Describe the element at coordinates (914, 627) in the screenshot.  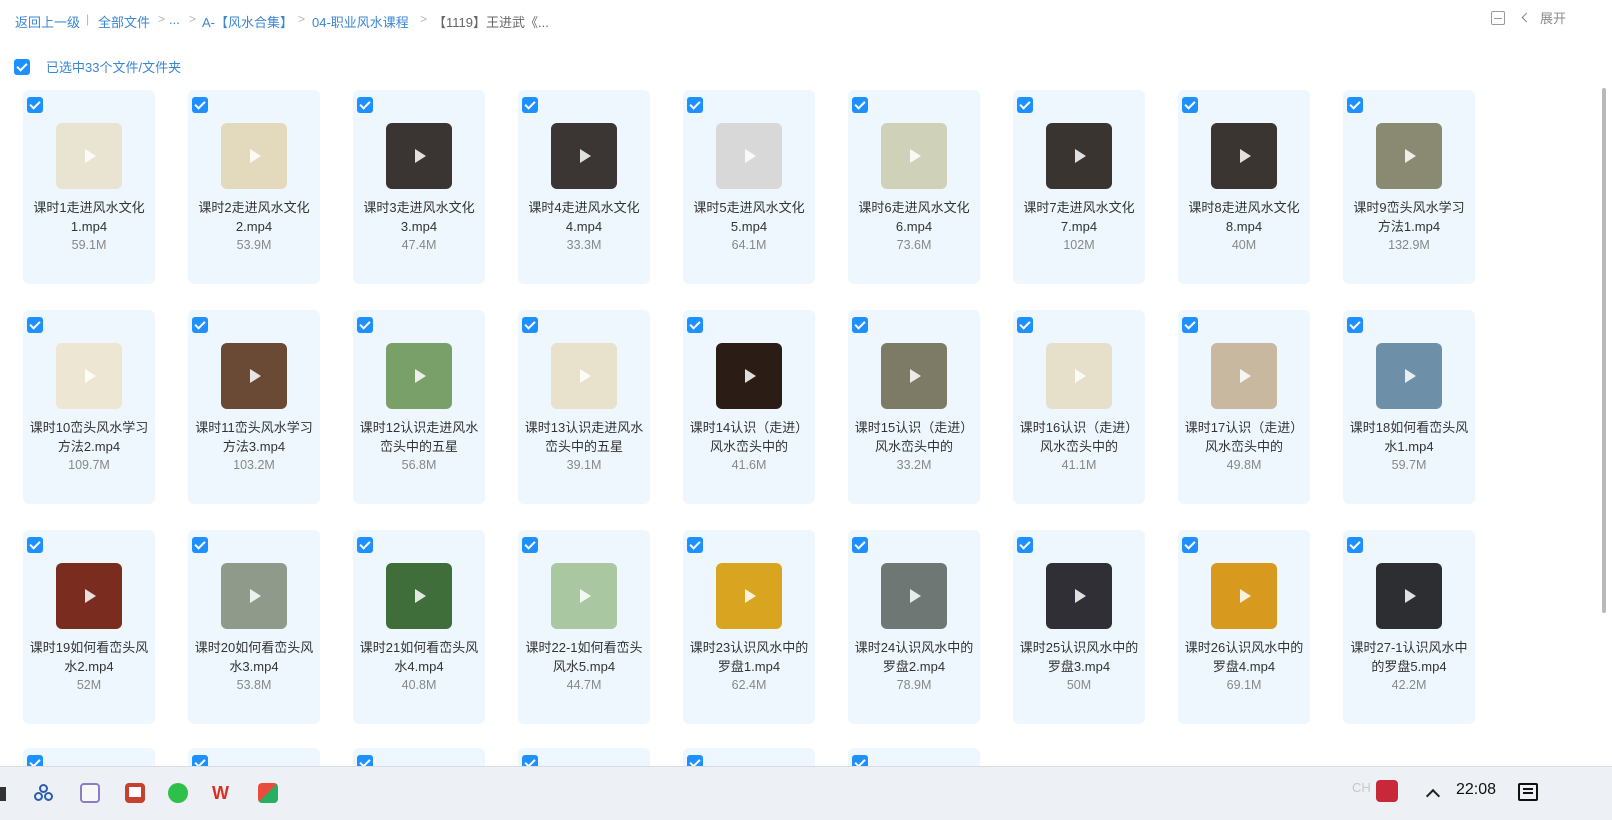
I see `file-card: 课时24认识风水中的罗盘2.mp4 78.9M` at that location.